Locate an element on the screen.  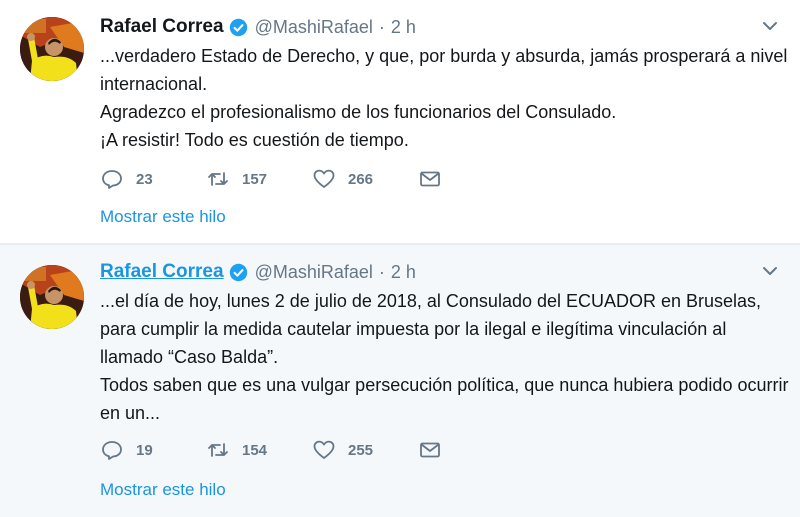
retweet-count: 154 is located at coordinates (255, 450).